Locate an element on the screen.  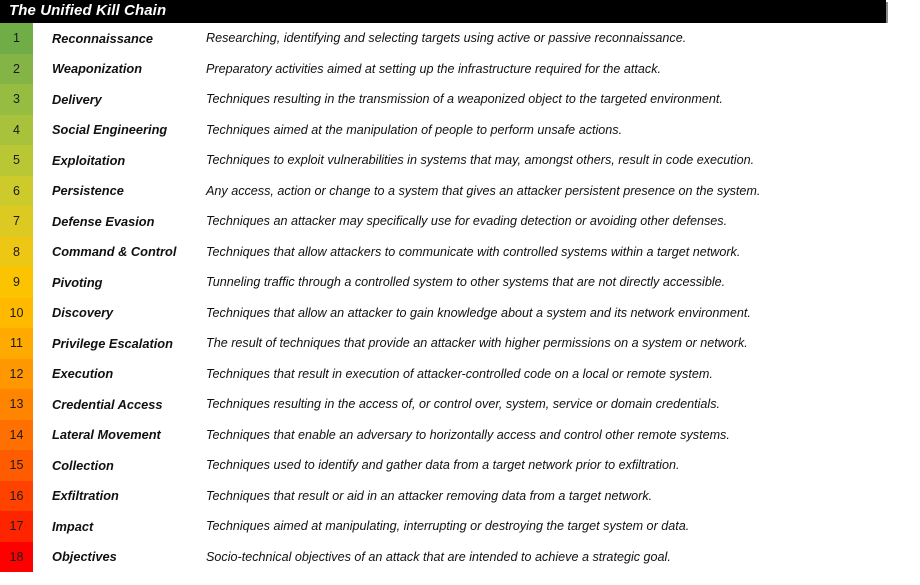
phase-number-swatch: 7 is located at coordinates (16, 221).